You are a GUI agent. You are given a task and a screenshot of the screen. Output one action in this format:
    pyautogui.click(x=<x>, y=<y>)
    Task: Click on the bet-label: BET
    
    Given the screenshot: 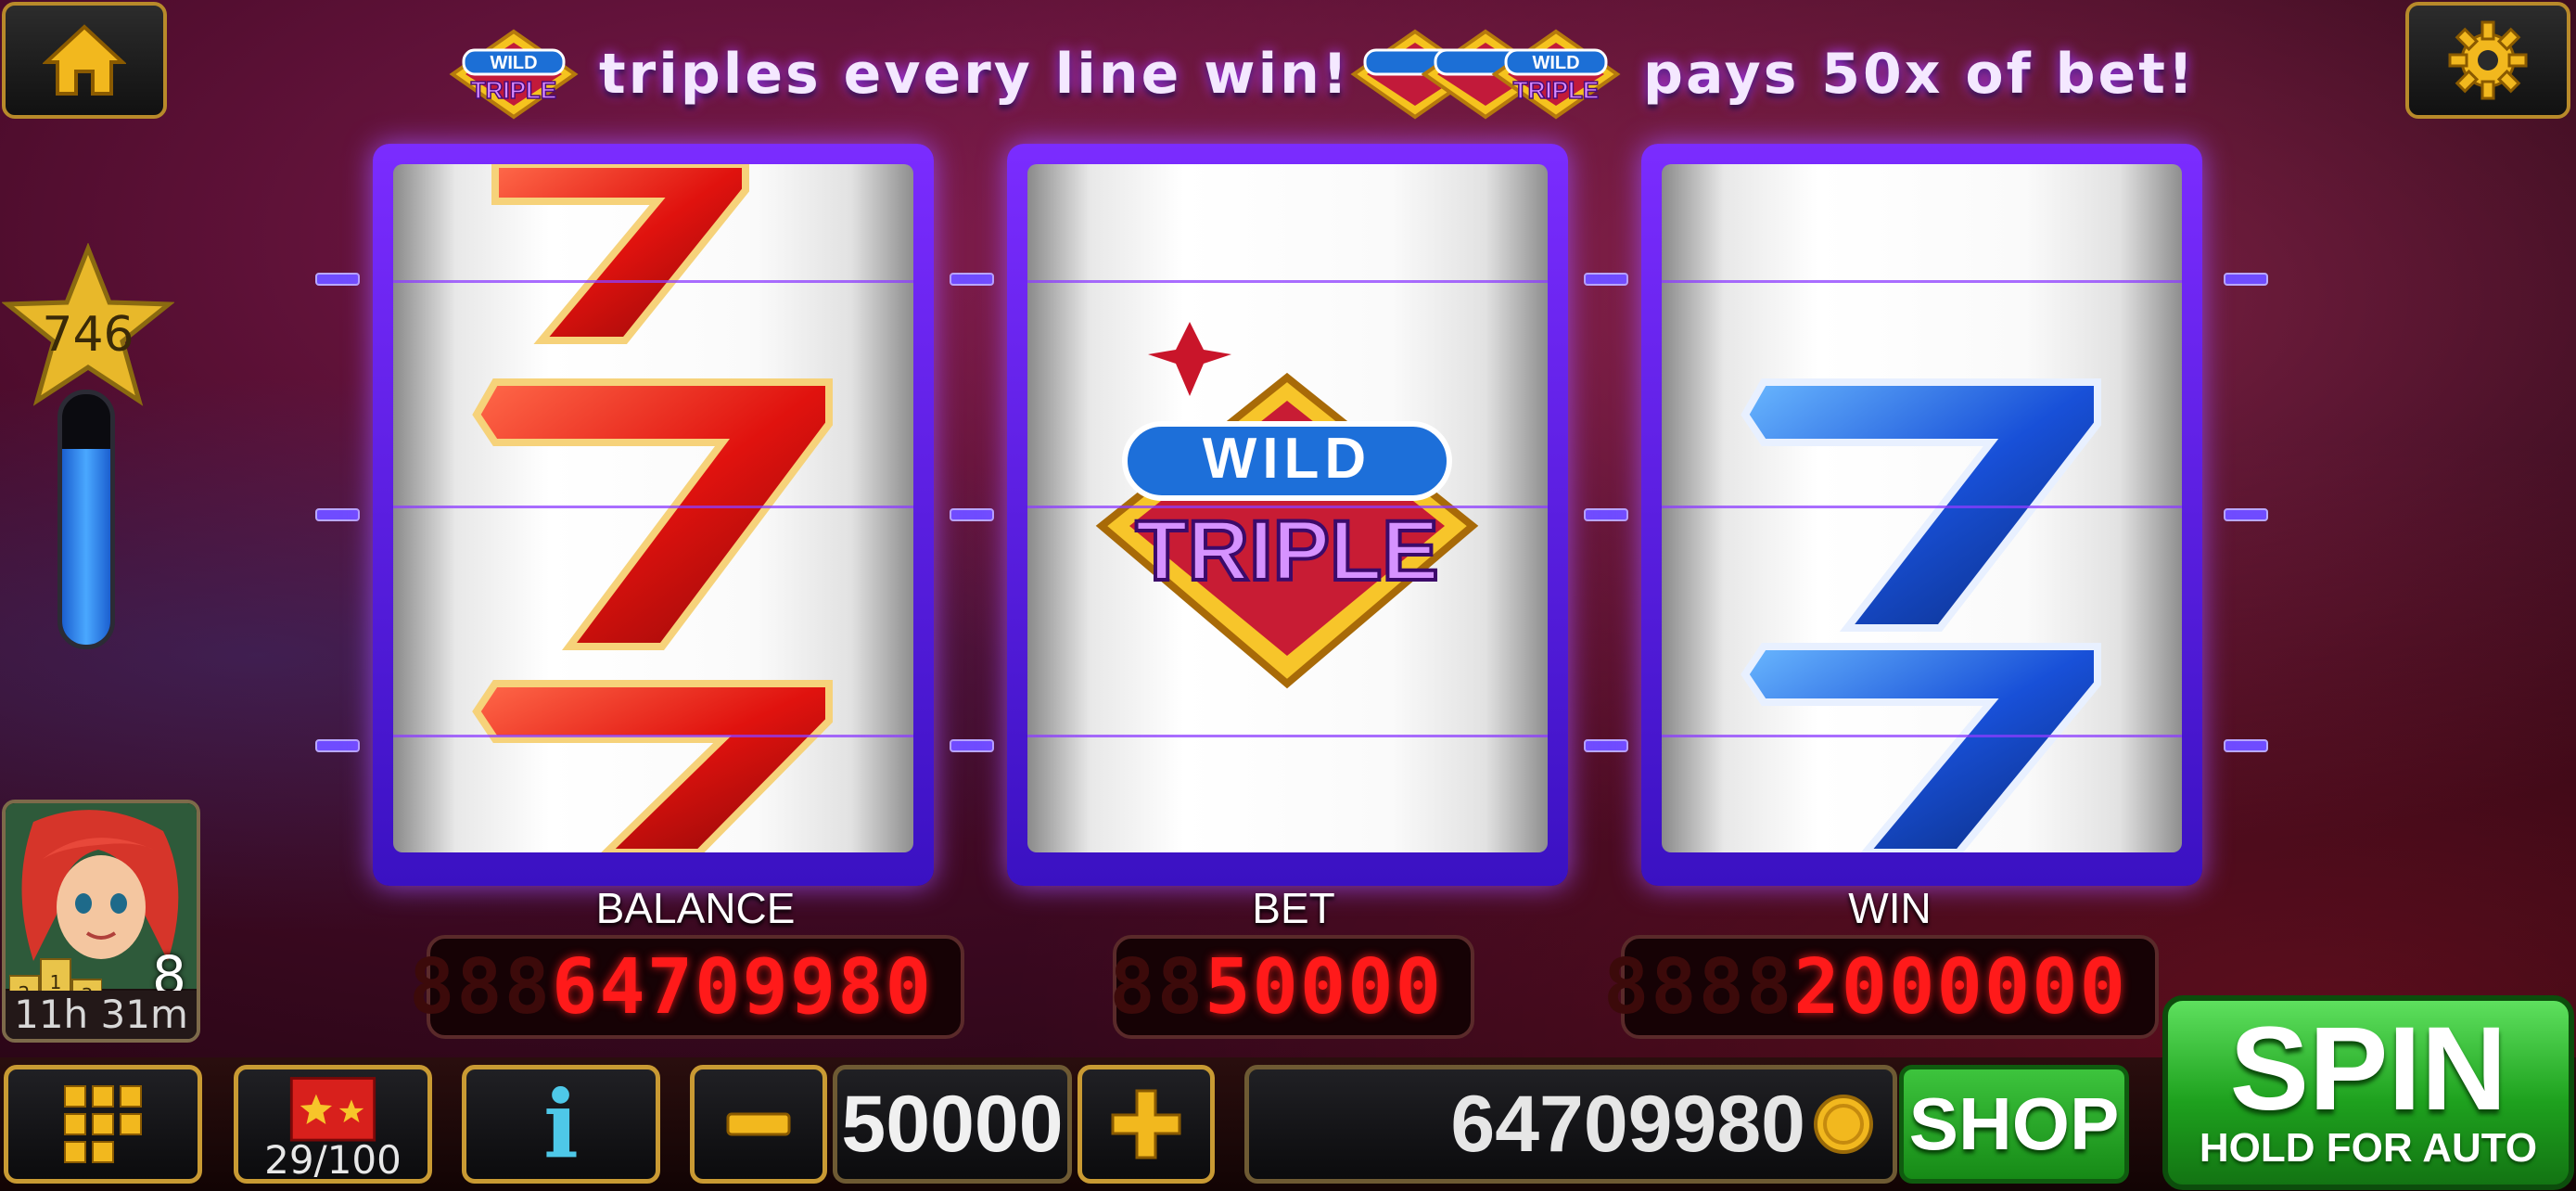 What is the action you would take?
    pyautogui.click(x=1293, y=908)
    